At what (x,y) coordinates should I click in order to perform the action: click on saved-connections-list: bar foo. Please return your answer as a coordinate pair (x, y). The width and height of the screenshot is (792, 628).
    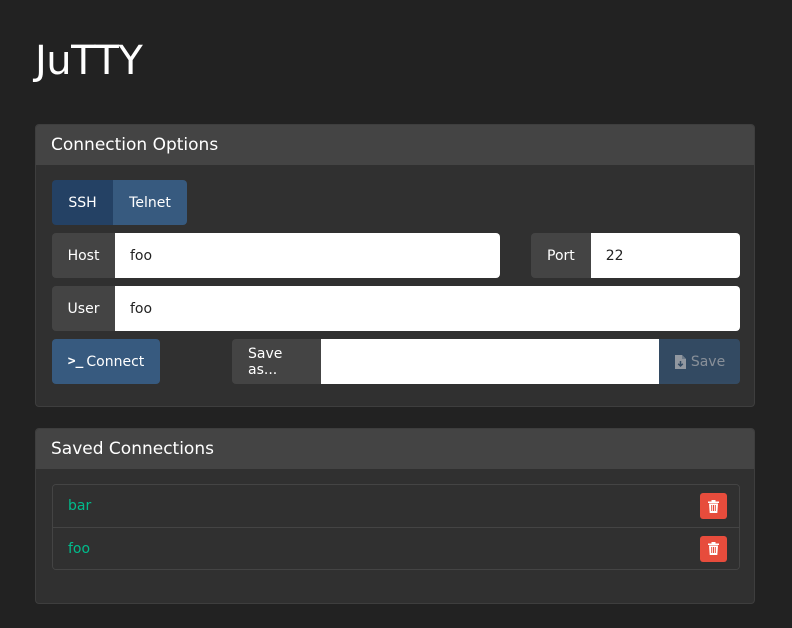
    Looking at the image, I should click on (396, 527).